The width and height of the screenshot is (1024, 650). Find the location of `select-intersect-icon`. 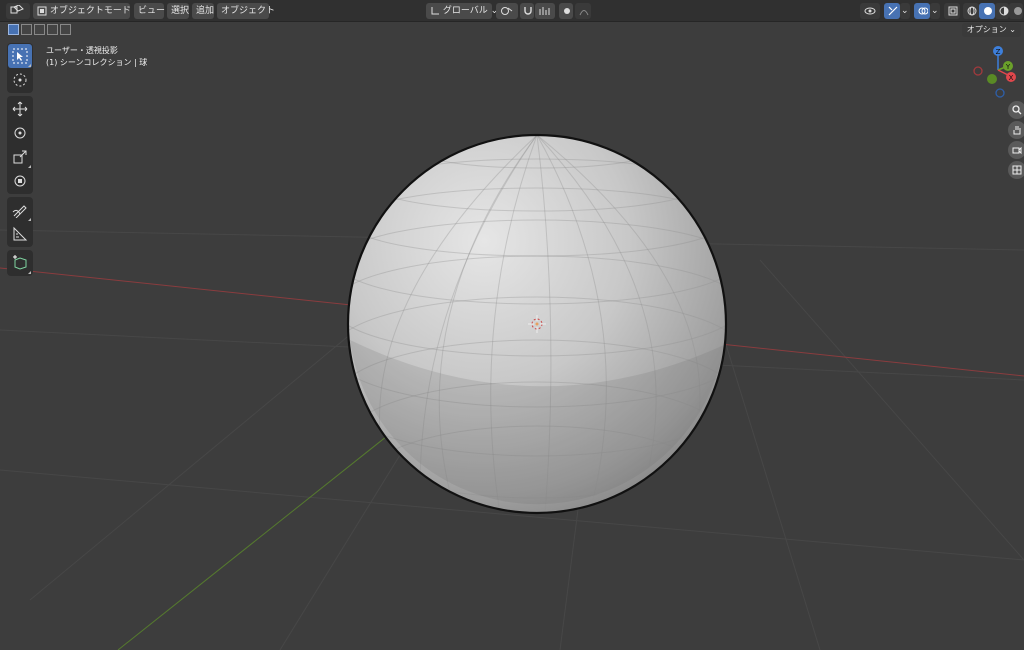

select-intersect-icon is located at coordinates (65, 29).